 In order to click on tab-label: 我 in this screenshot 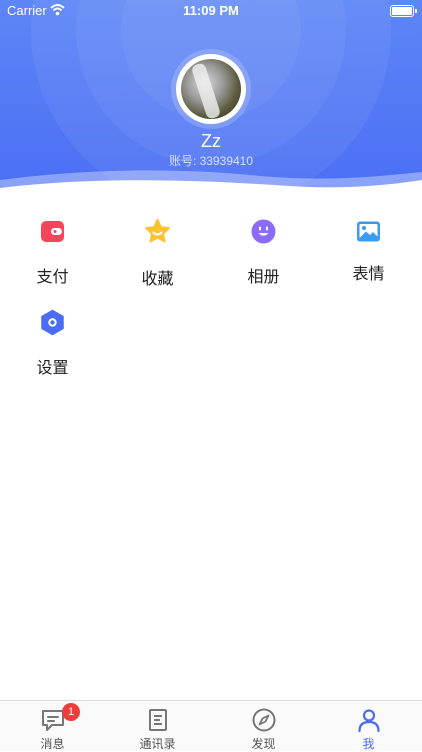, I will do `click(368, 744)`.